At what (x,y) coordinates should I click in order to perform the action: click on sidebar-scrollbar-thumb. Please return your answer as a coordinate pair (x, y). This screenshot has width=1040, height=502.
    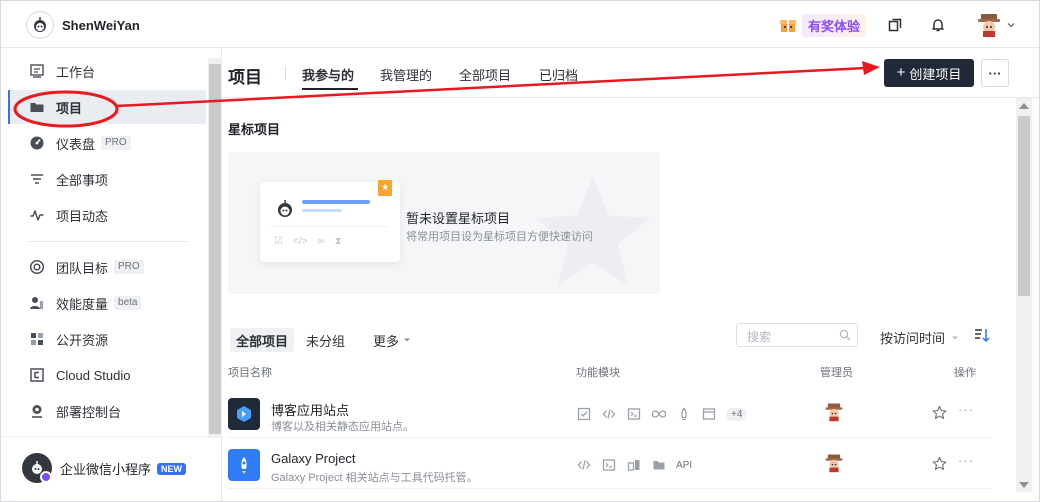
    Looking at the image, I should click on (215, 249).